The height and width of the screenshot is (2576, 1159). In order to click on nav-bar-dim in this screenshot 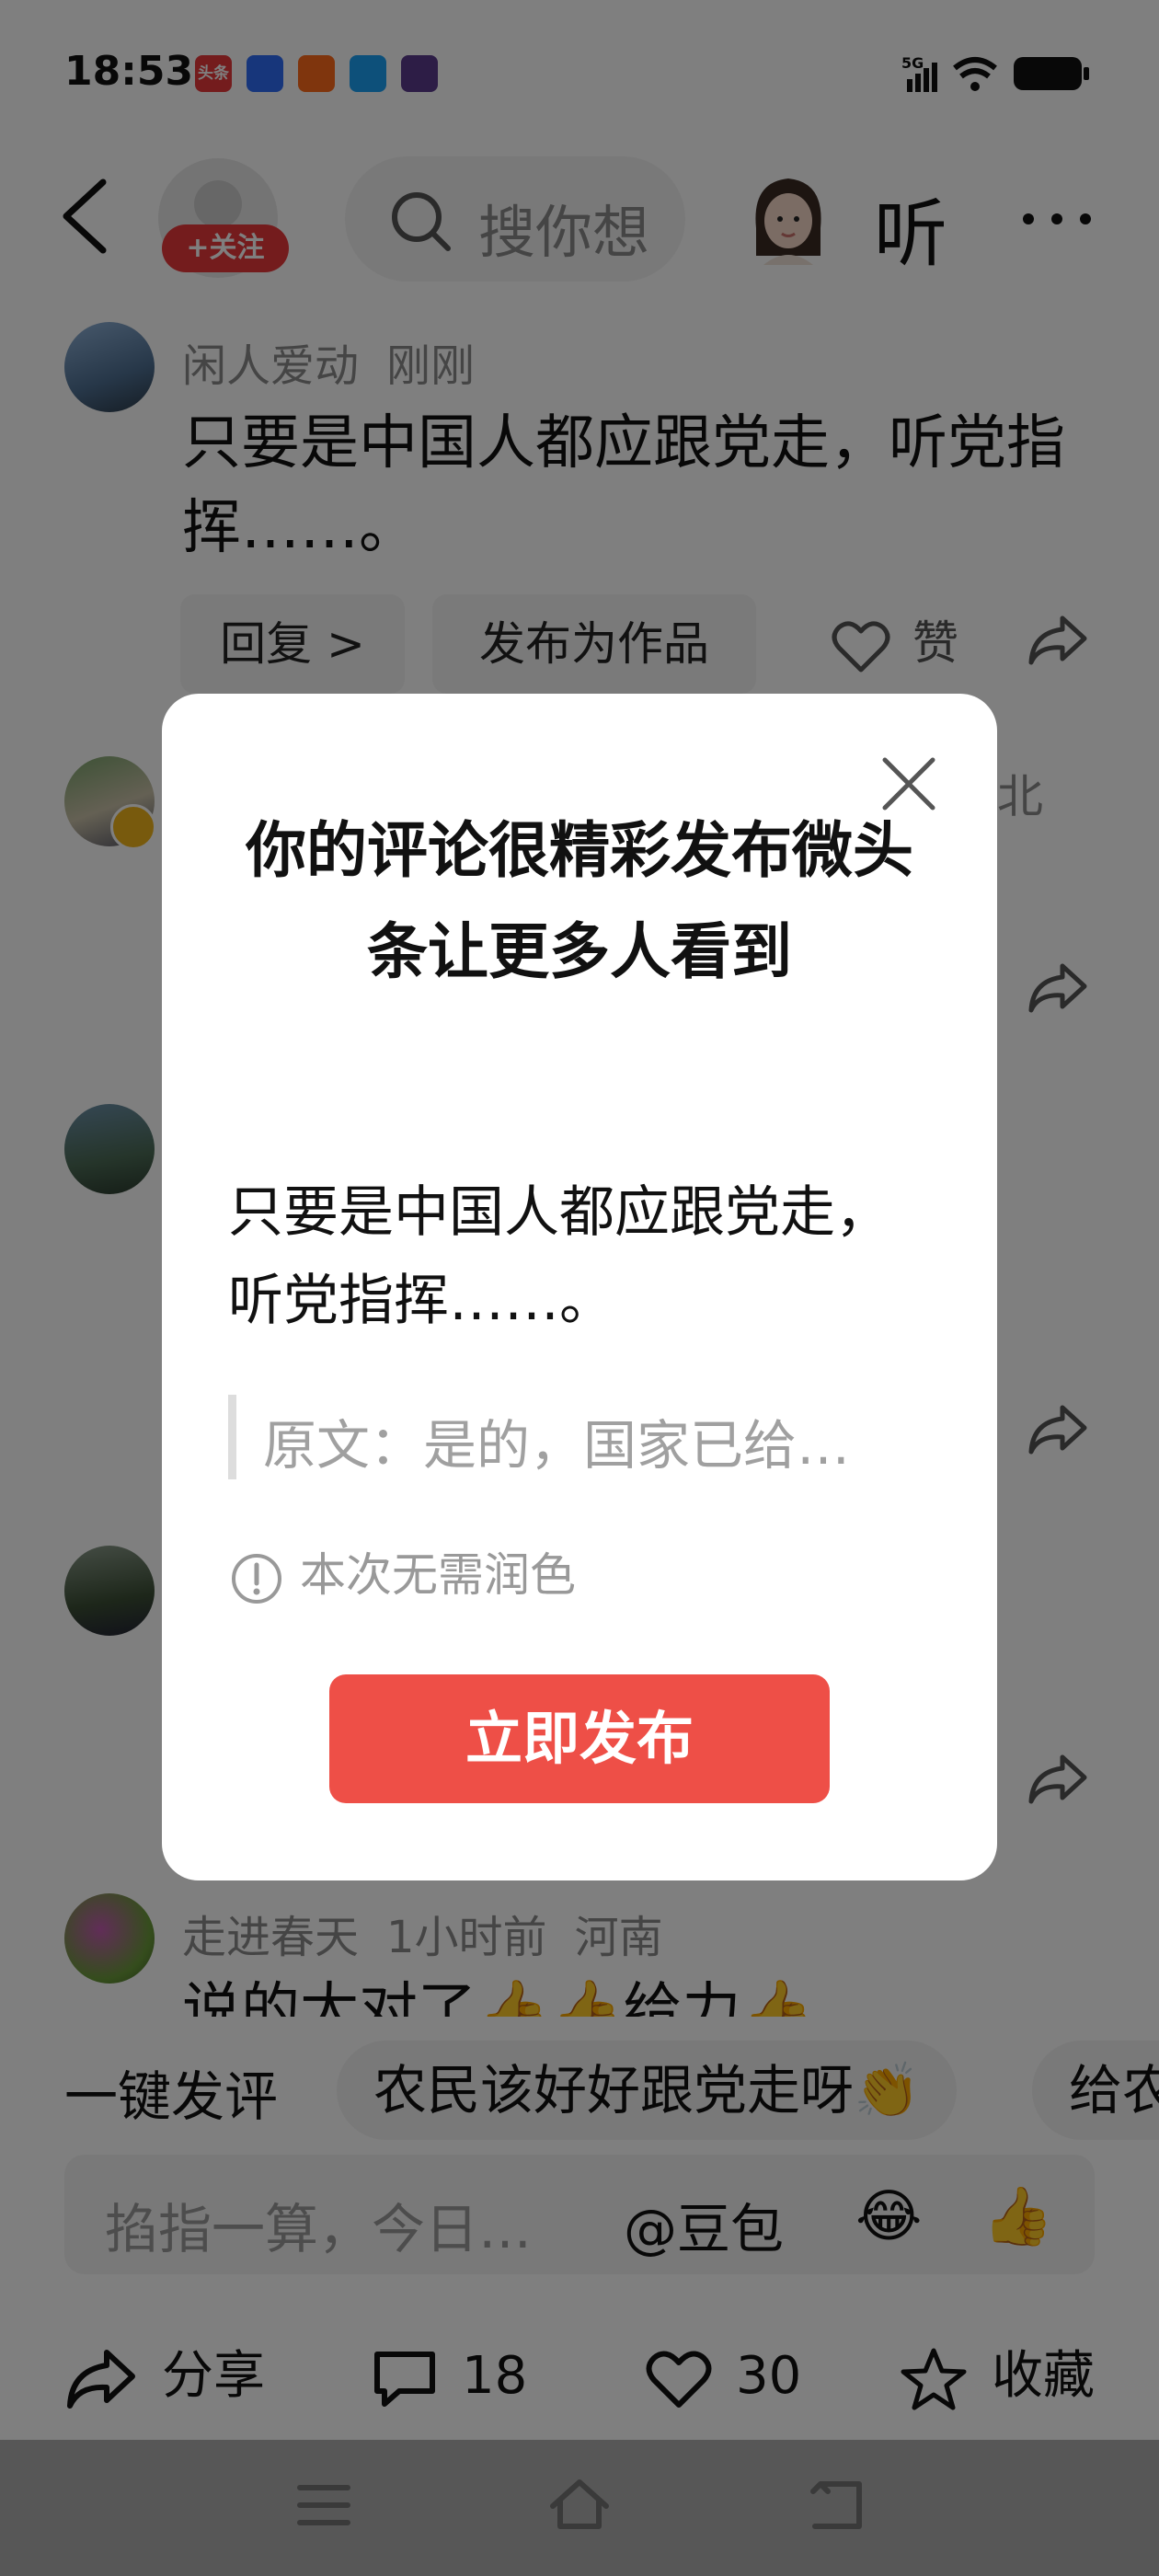, I will do `click(579, 2508)`.